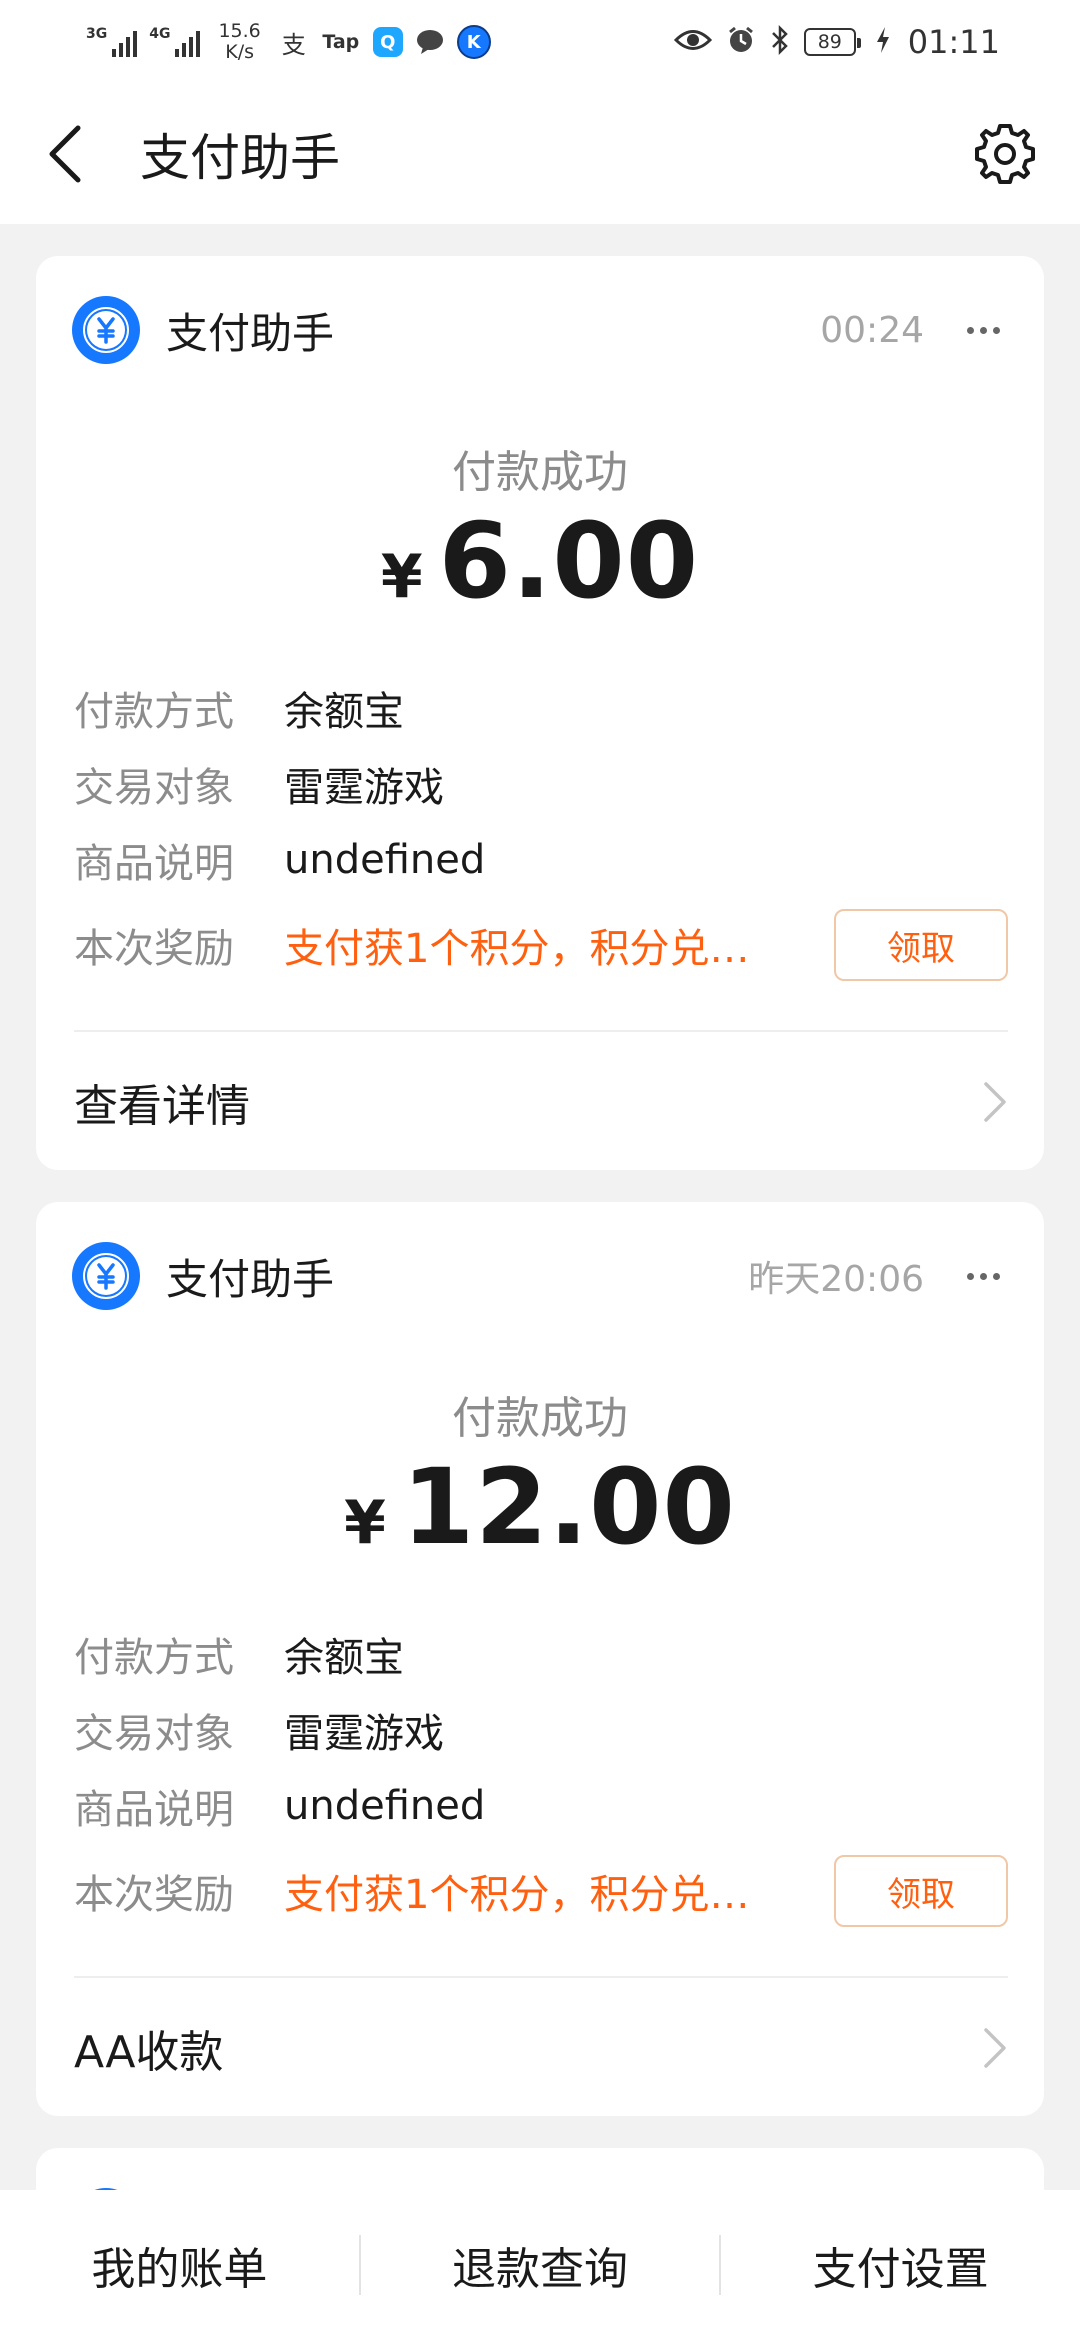 The height and width of the screenshot is (2340, 1080). What do you see at coordinates (239, 52) in the screenshot?
I see `network-speed-unit: K/s` at bounding box center [239, 52].